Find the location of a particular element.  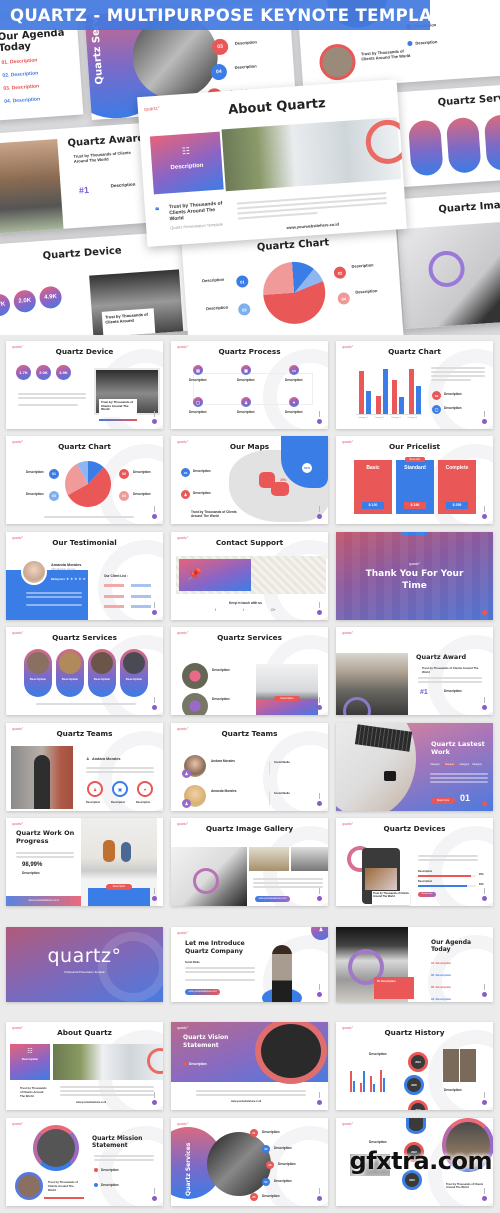

website-bar: www.yourwebsitehere.co.id is located at coordinates (43, 901).